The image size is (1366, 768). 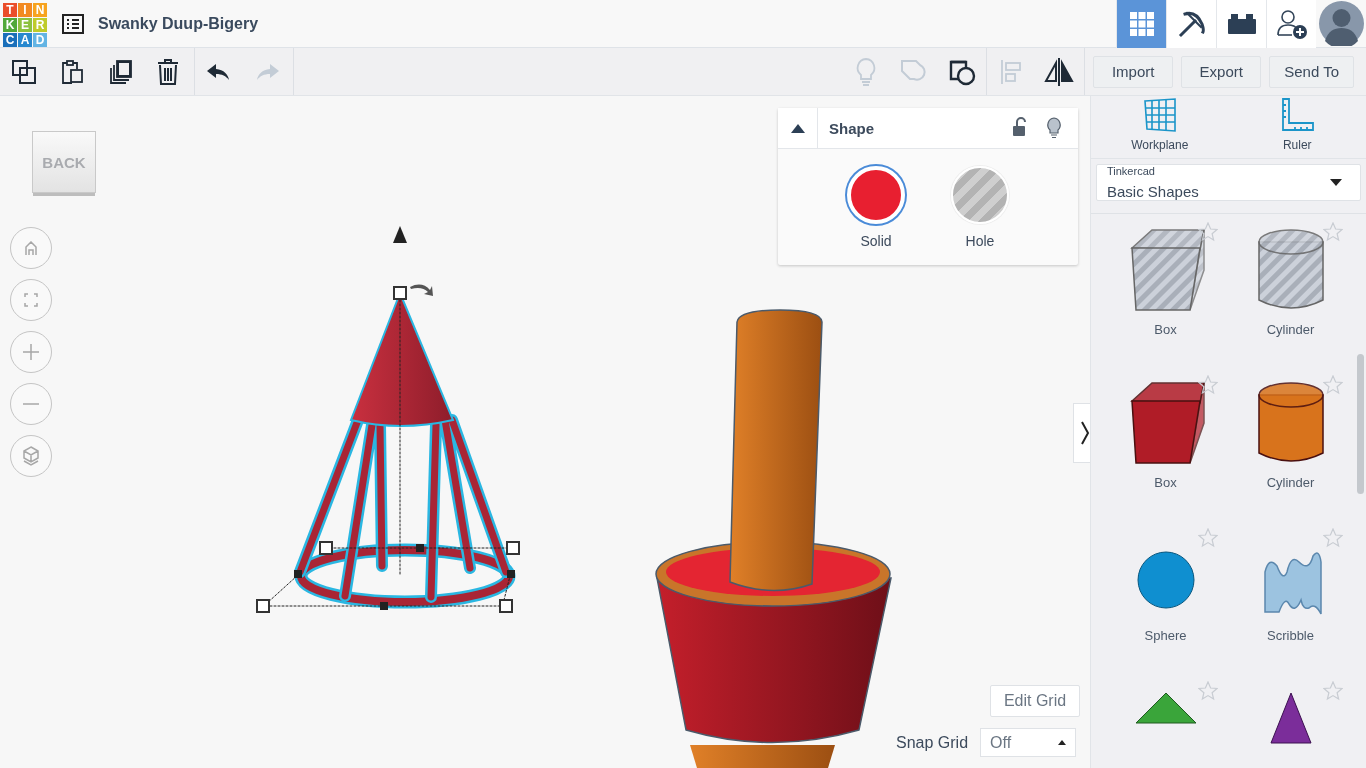 What do you see at coordinates (10, 39) in the screenshot?
I see `logo-letter: C` at bounding box center [10, 39].